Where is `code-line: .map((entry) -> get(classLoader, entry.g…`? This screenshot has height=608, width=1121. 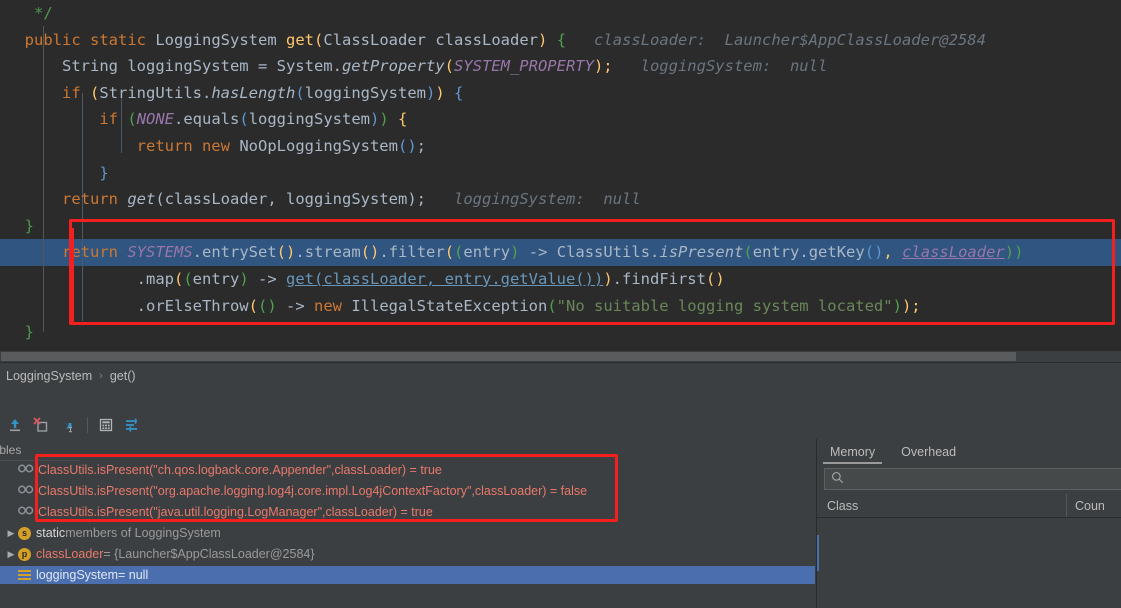
code-line: .map((entry) -> get(classLoader, entry.g… is located at coordinates (560, 279).